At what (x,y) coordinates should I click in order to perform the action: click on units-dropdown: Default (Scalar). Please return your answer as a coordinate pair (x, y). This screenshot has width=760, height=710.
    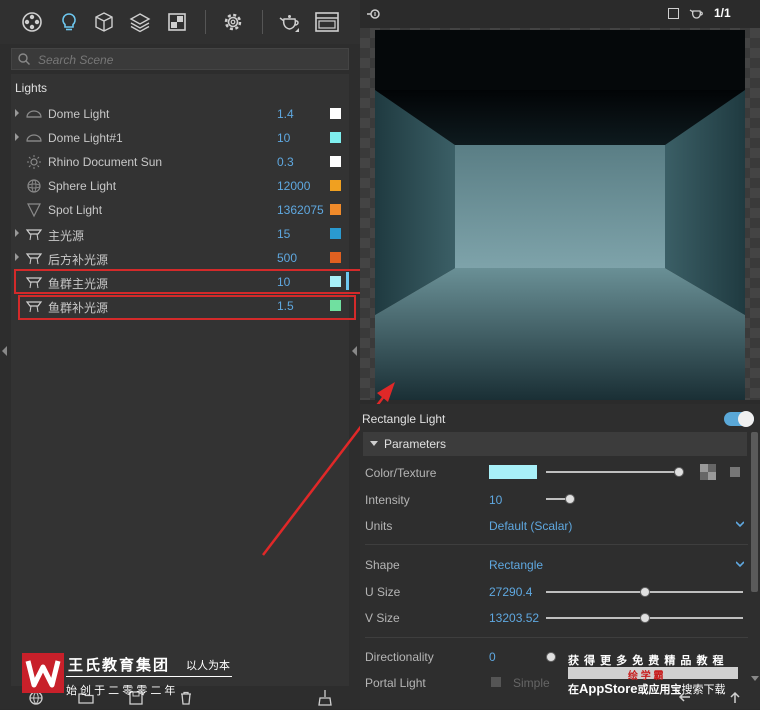
    Looking at the image, I should click on (530, 526).